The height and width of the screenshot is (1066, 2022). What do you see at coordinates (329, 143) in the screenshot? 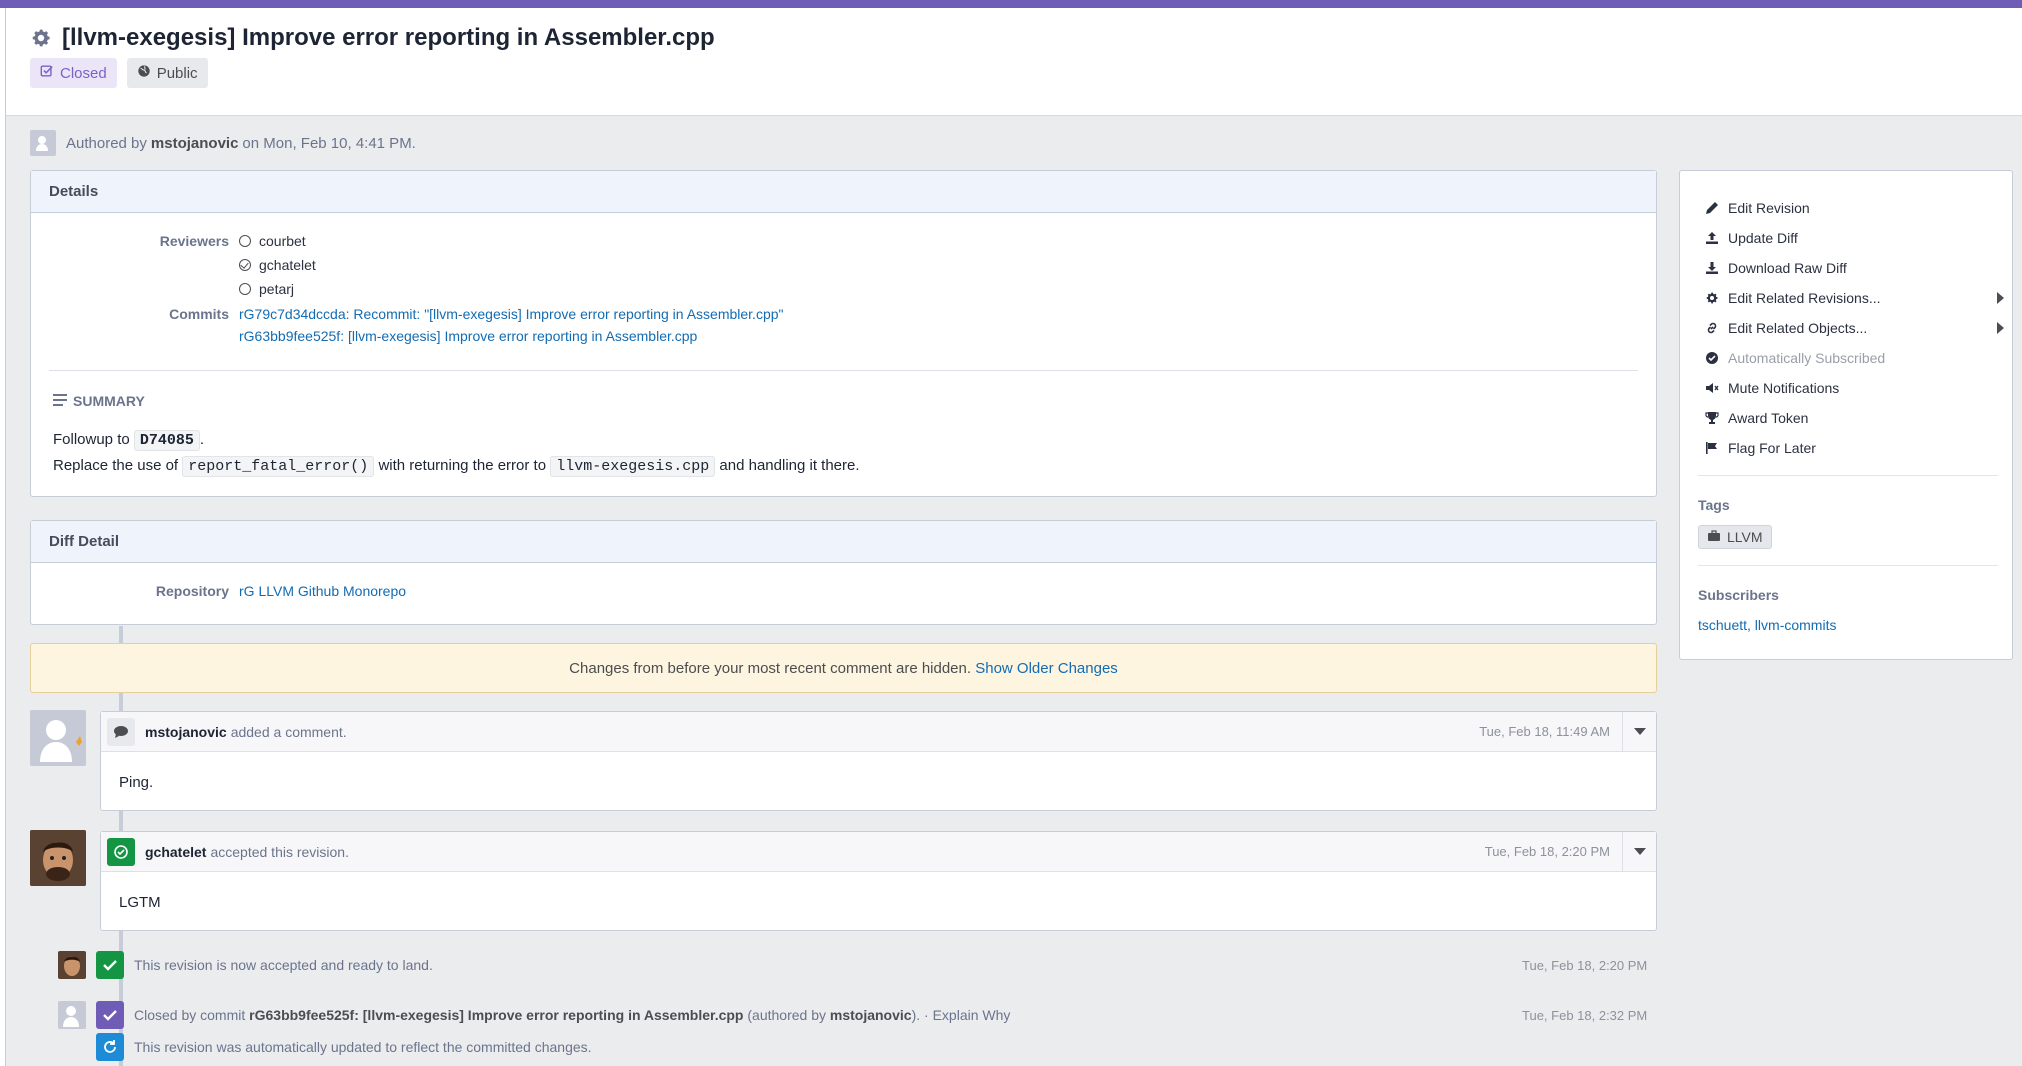
I see `authored-date: on Mon, Feb 10, 4:41 PM.` at bounding box center [329, 143].